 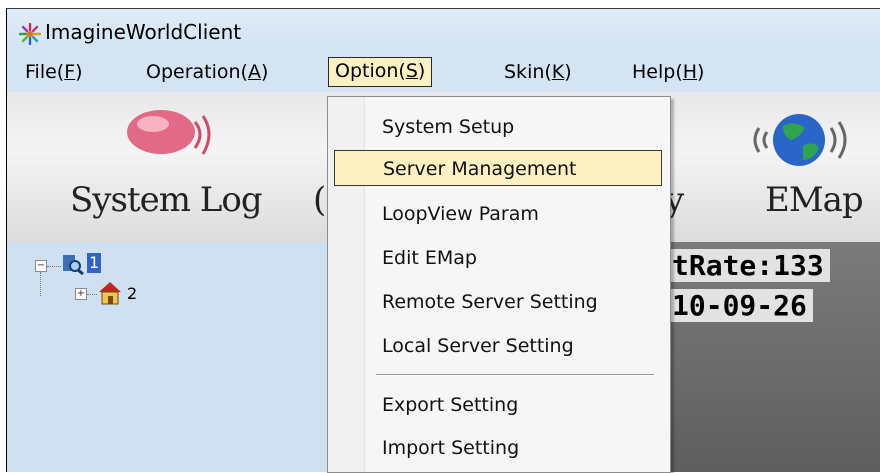 I want to click on menu-help: Help(H), so click(x=668, y=72).